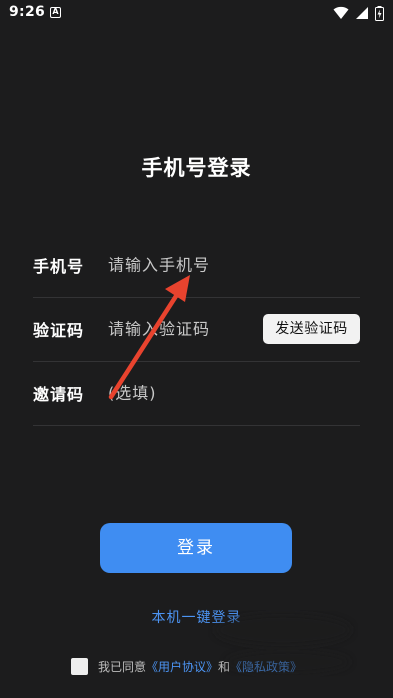 The height and width of the screenshot is (698, 393). I want to click on agree-checkbox, so click(79, 666).